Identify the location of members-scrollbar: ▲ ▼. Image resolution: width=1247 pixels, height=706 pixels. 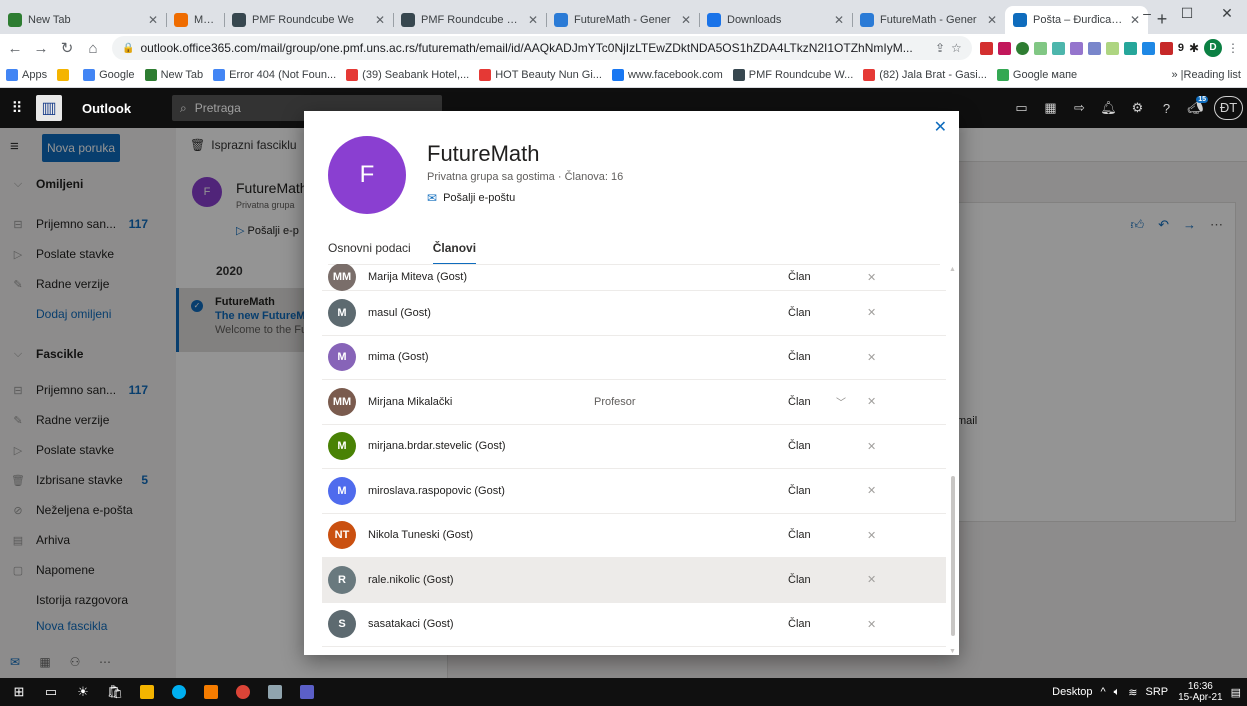
(953, 459).